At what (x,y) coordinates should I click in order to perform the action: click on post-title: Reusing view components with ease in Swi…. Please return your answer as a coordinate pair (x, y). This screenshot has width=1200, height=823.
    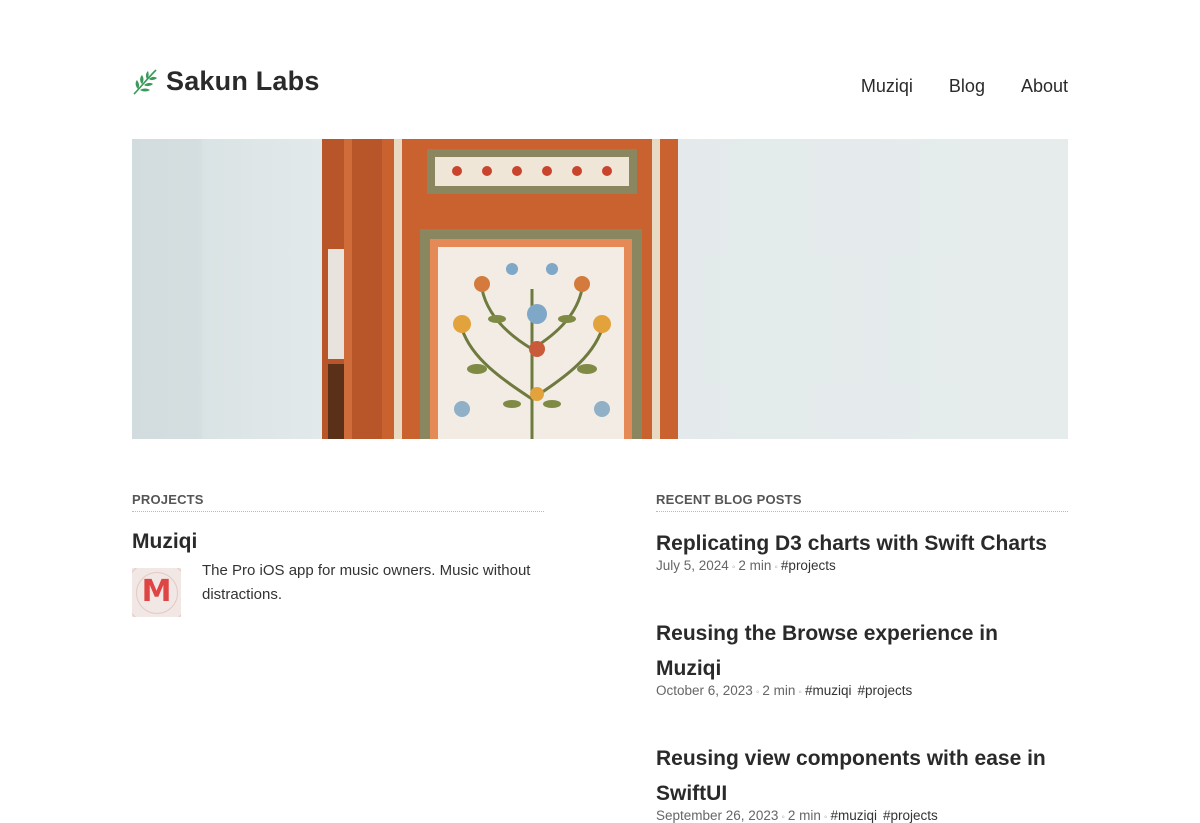
    Looking at the image, I should click on (862, 776).